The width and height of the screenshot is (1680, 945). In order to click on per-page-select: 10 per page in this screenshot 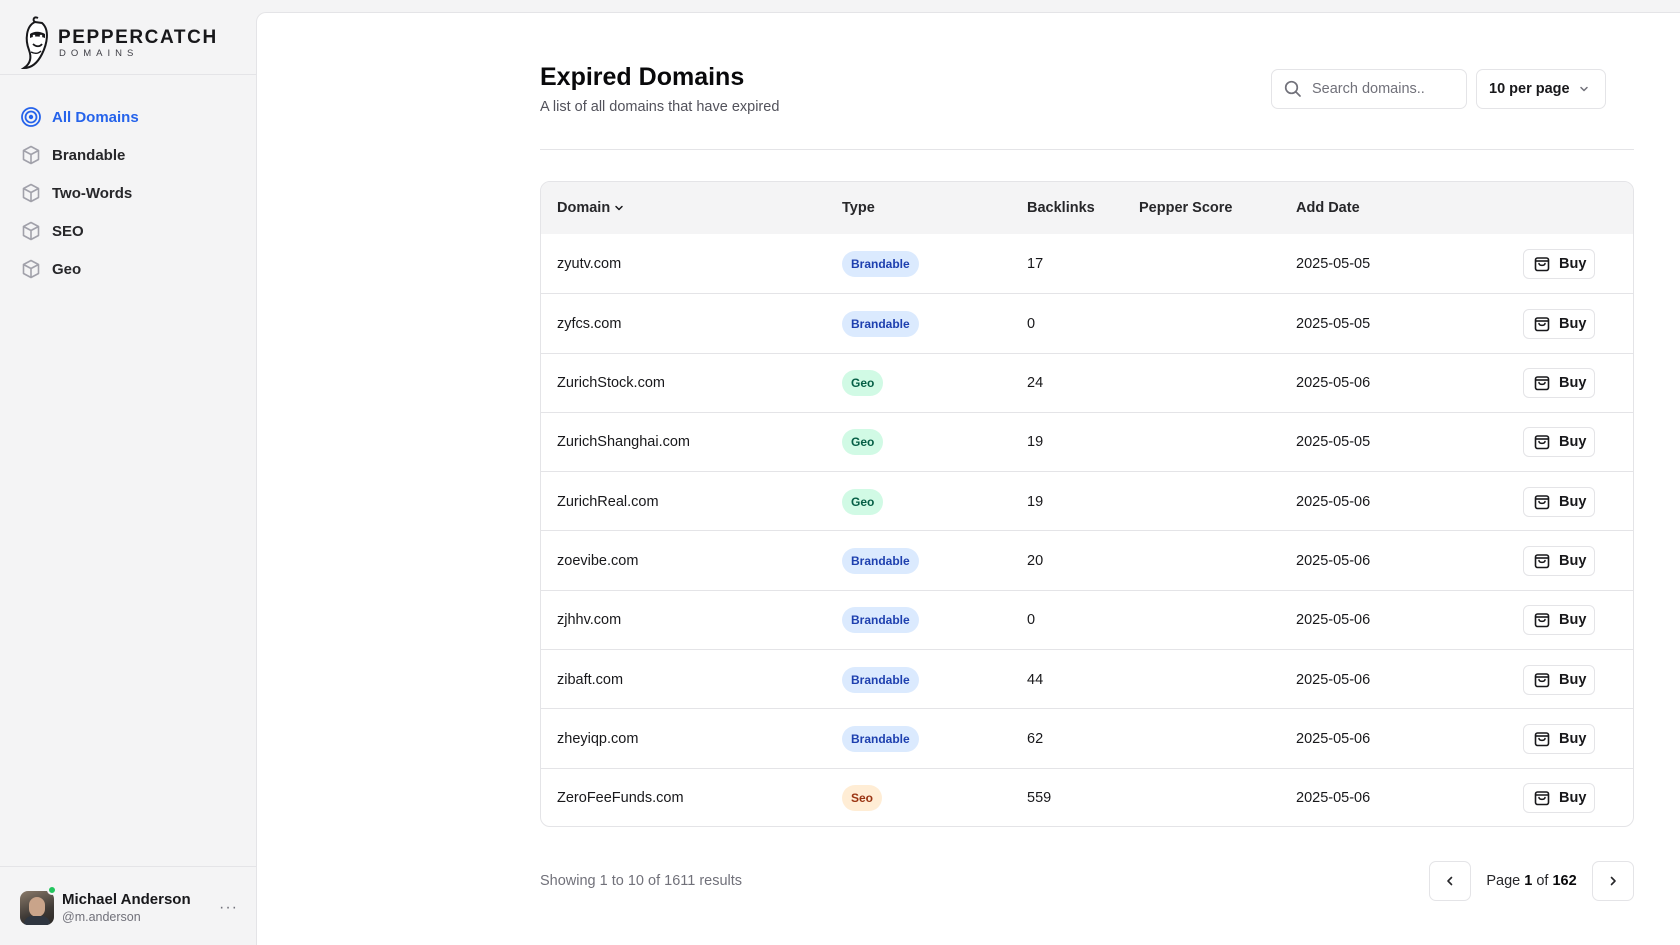, I will do `click(1541, 89)`.